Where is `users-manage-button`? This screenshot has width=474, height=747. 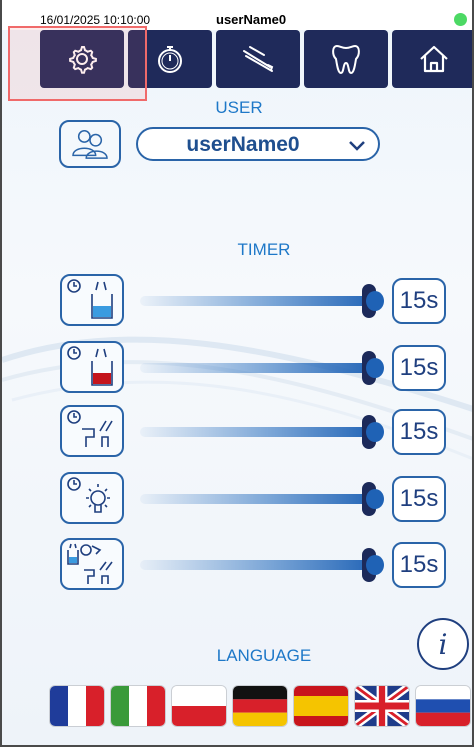
users-manage-button is located at coordinates (90, 144).